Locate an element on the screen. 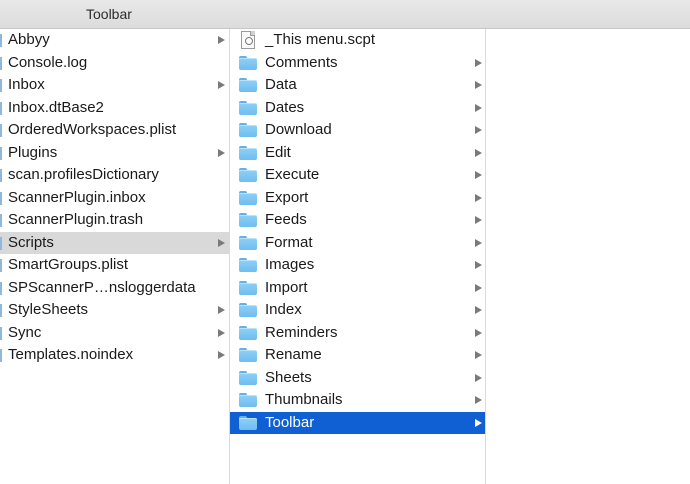 The height and width of the screenshot is (484, 690). item-label: Download is located at coordinates (298, 129).